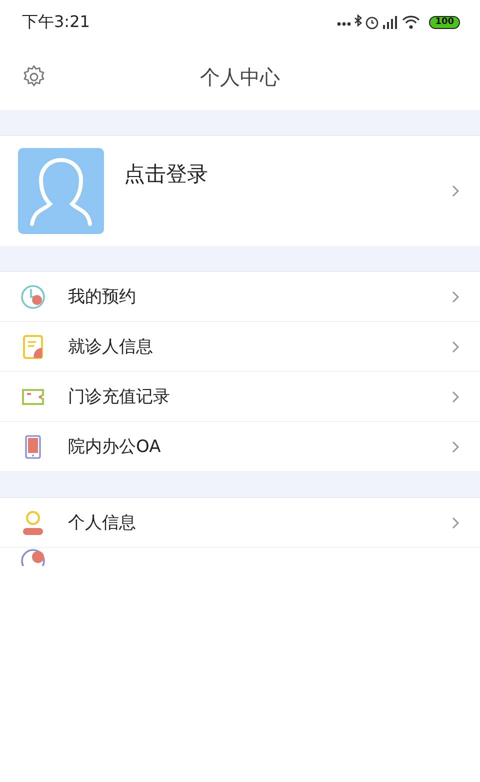 This screenshot has height=782, width=480. Describe the element at coordinates (61, 191) in the screenshot. I see `avatar-icon` at that location.